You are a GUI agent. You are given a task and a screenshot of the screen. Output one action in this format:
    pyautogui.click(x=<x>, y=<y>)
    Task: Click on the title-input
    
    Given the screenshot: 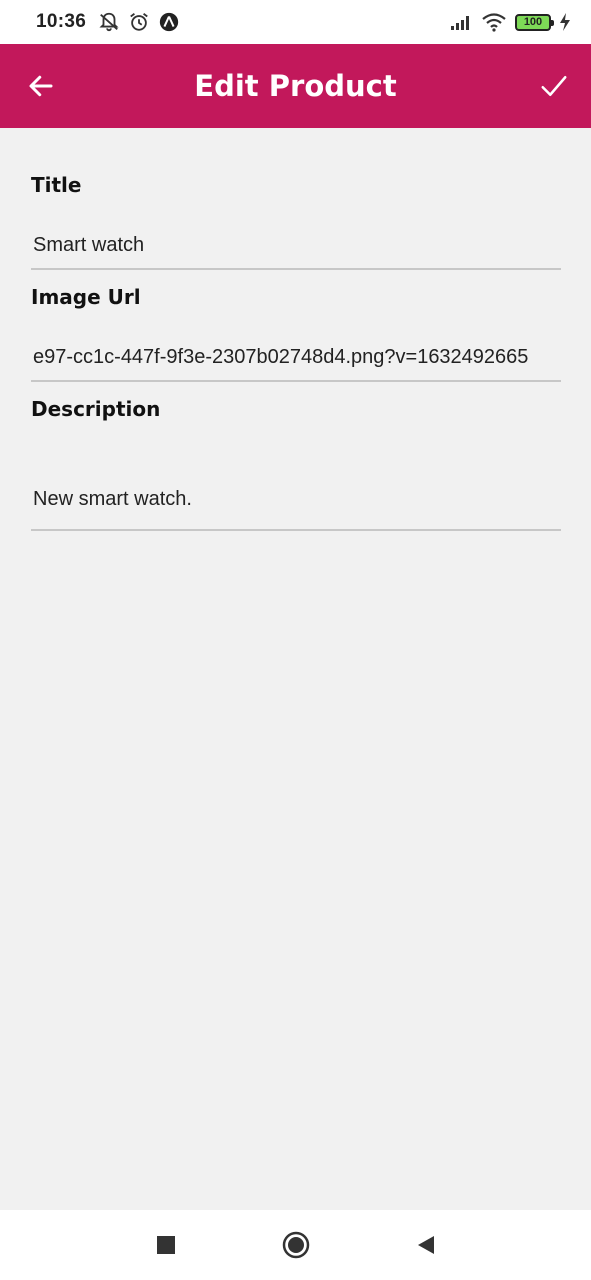 What is the action you would take?
    pyautogui.click(x=296, y=246)
    